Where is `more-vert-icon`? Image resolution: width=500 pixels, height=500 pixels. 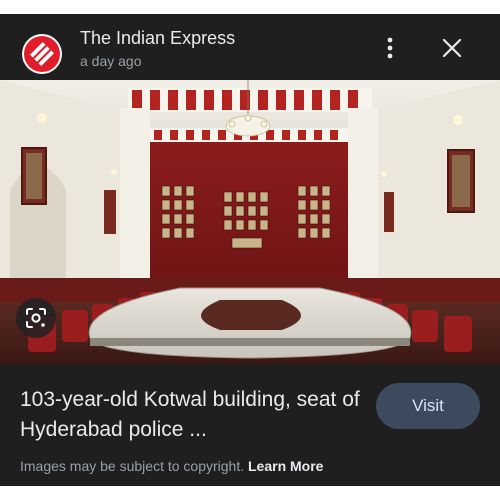 more-vert-icon is located at coordinates (390, 48).